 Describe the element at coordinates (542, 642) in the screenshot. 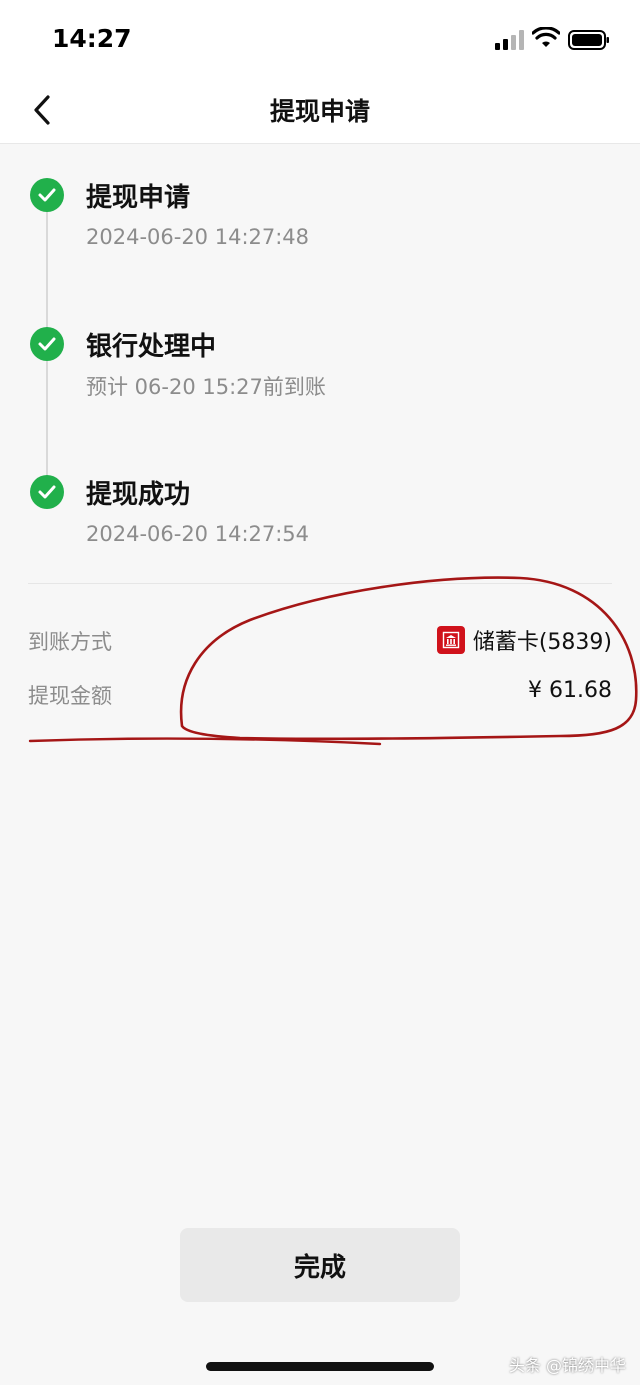

I see `card-name: 储蓄卡(5839)` at that location.